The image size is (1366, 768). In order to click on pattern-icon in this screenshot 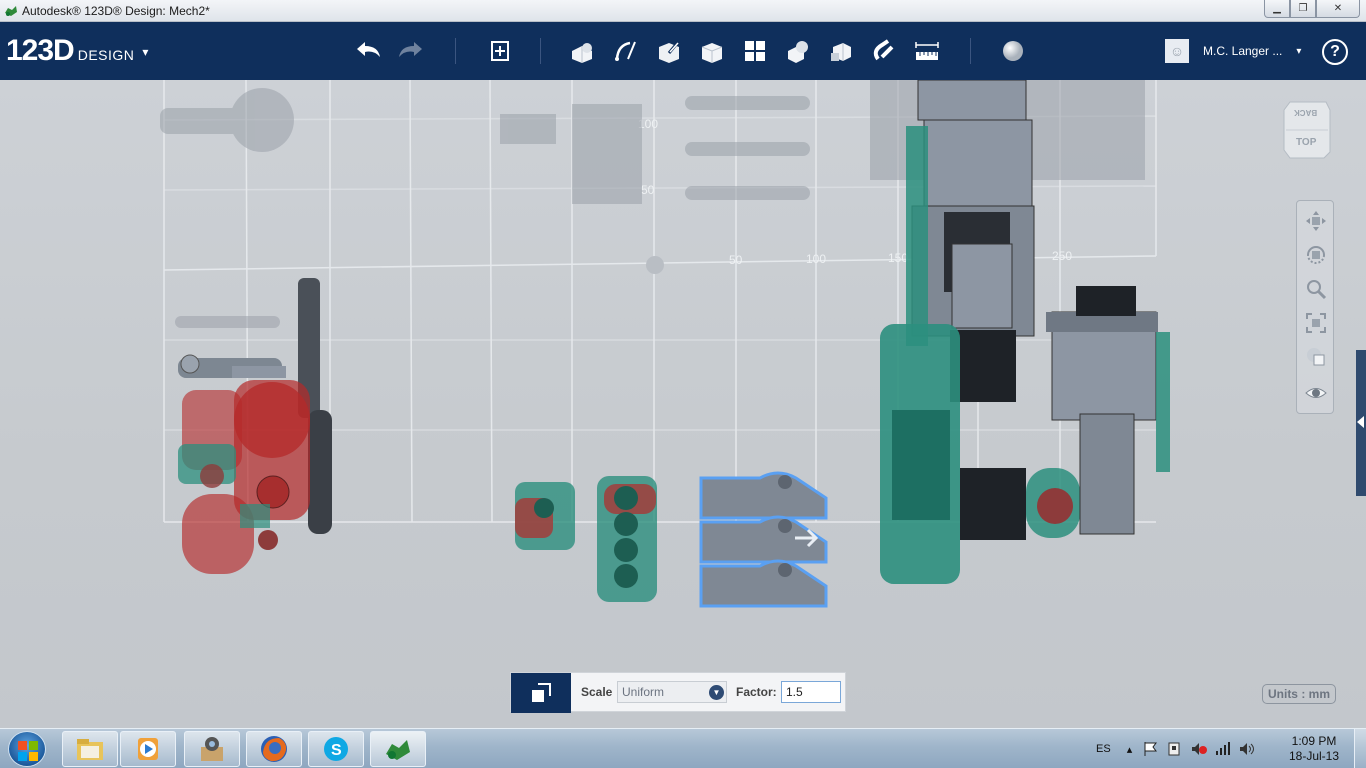, I will do `click(755, 51)`.